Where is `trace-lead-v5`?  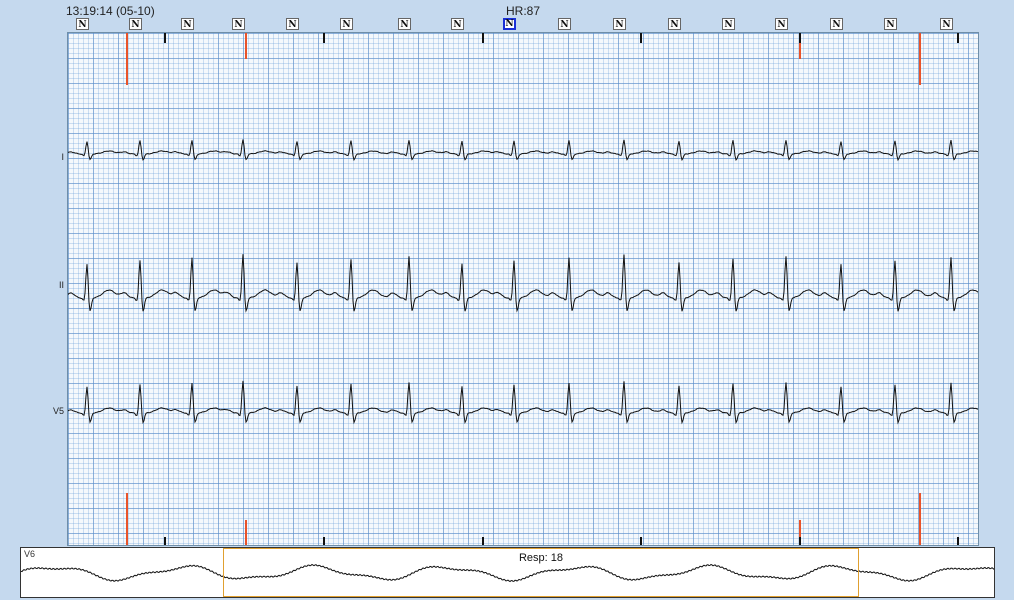 trace-lead-v5 is located at coordinates (523, 402).